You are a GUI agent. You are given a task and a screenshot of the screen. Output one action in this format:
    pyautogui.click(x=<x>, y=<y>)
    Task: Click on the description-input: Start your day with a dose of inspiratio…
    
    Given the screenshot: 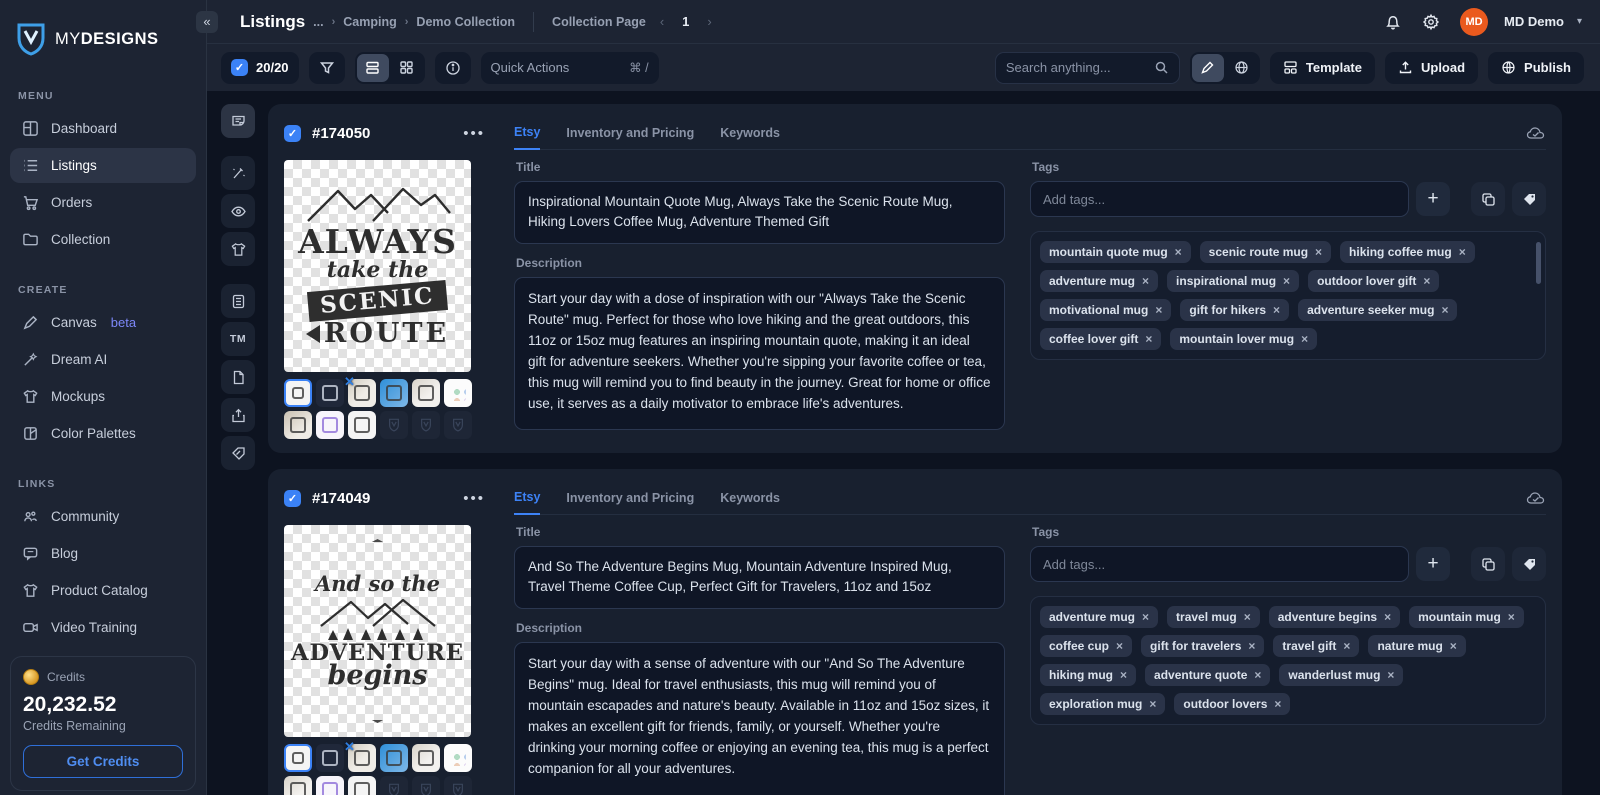 What is the action you would take?
    pyautogui.click(x=759, y=353)
    